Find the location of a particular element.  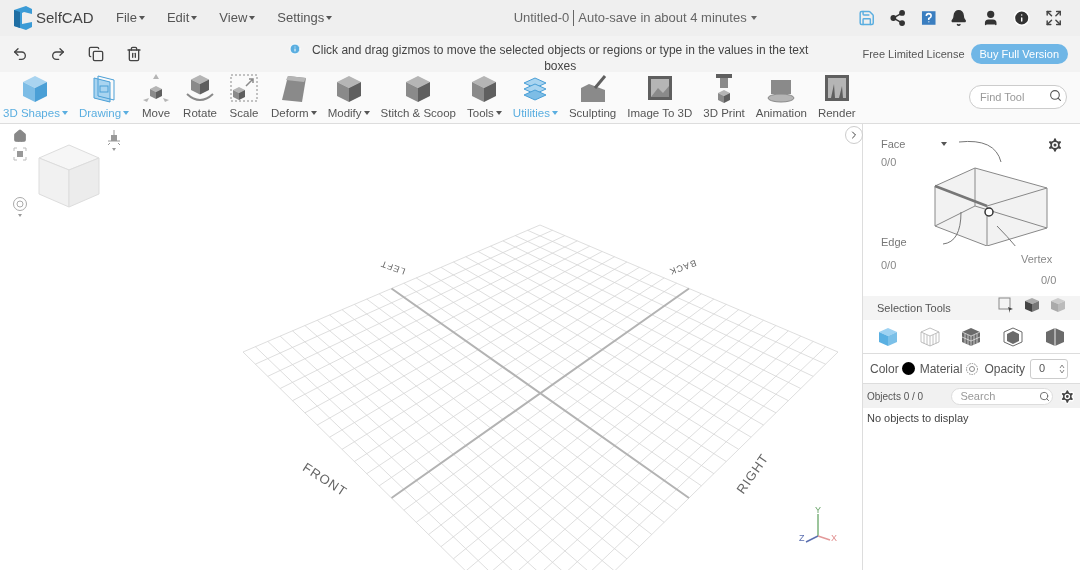

menu-item: View is located at coordinates (237, 18).